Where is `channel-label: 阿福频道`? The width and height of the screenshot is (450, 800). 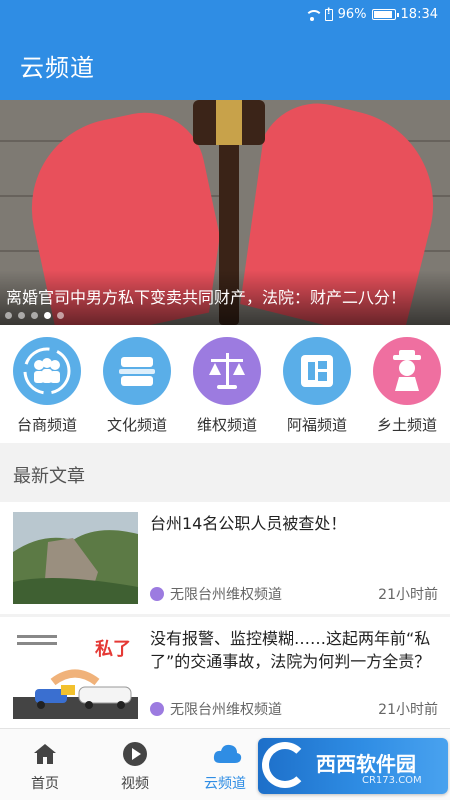 channel-label: 阿福频道 is located at coordinates (316, 425).